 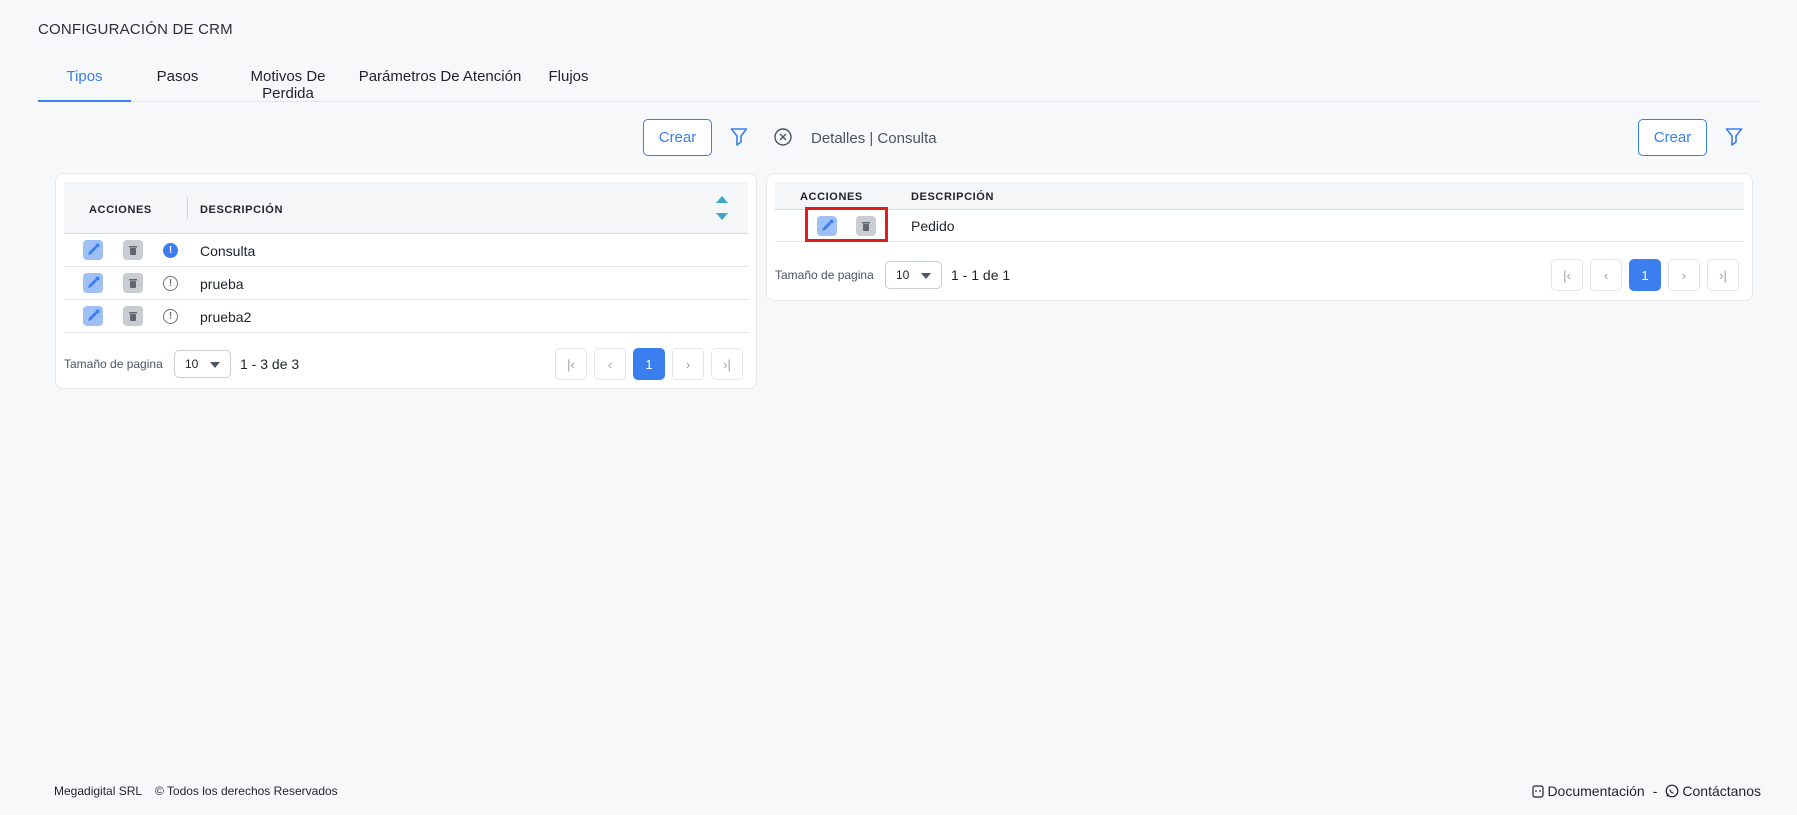 I want to click on left-table-header: ACCIONES DESCRIPCIÓN, so click(x=406, y=208).